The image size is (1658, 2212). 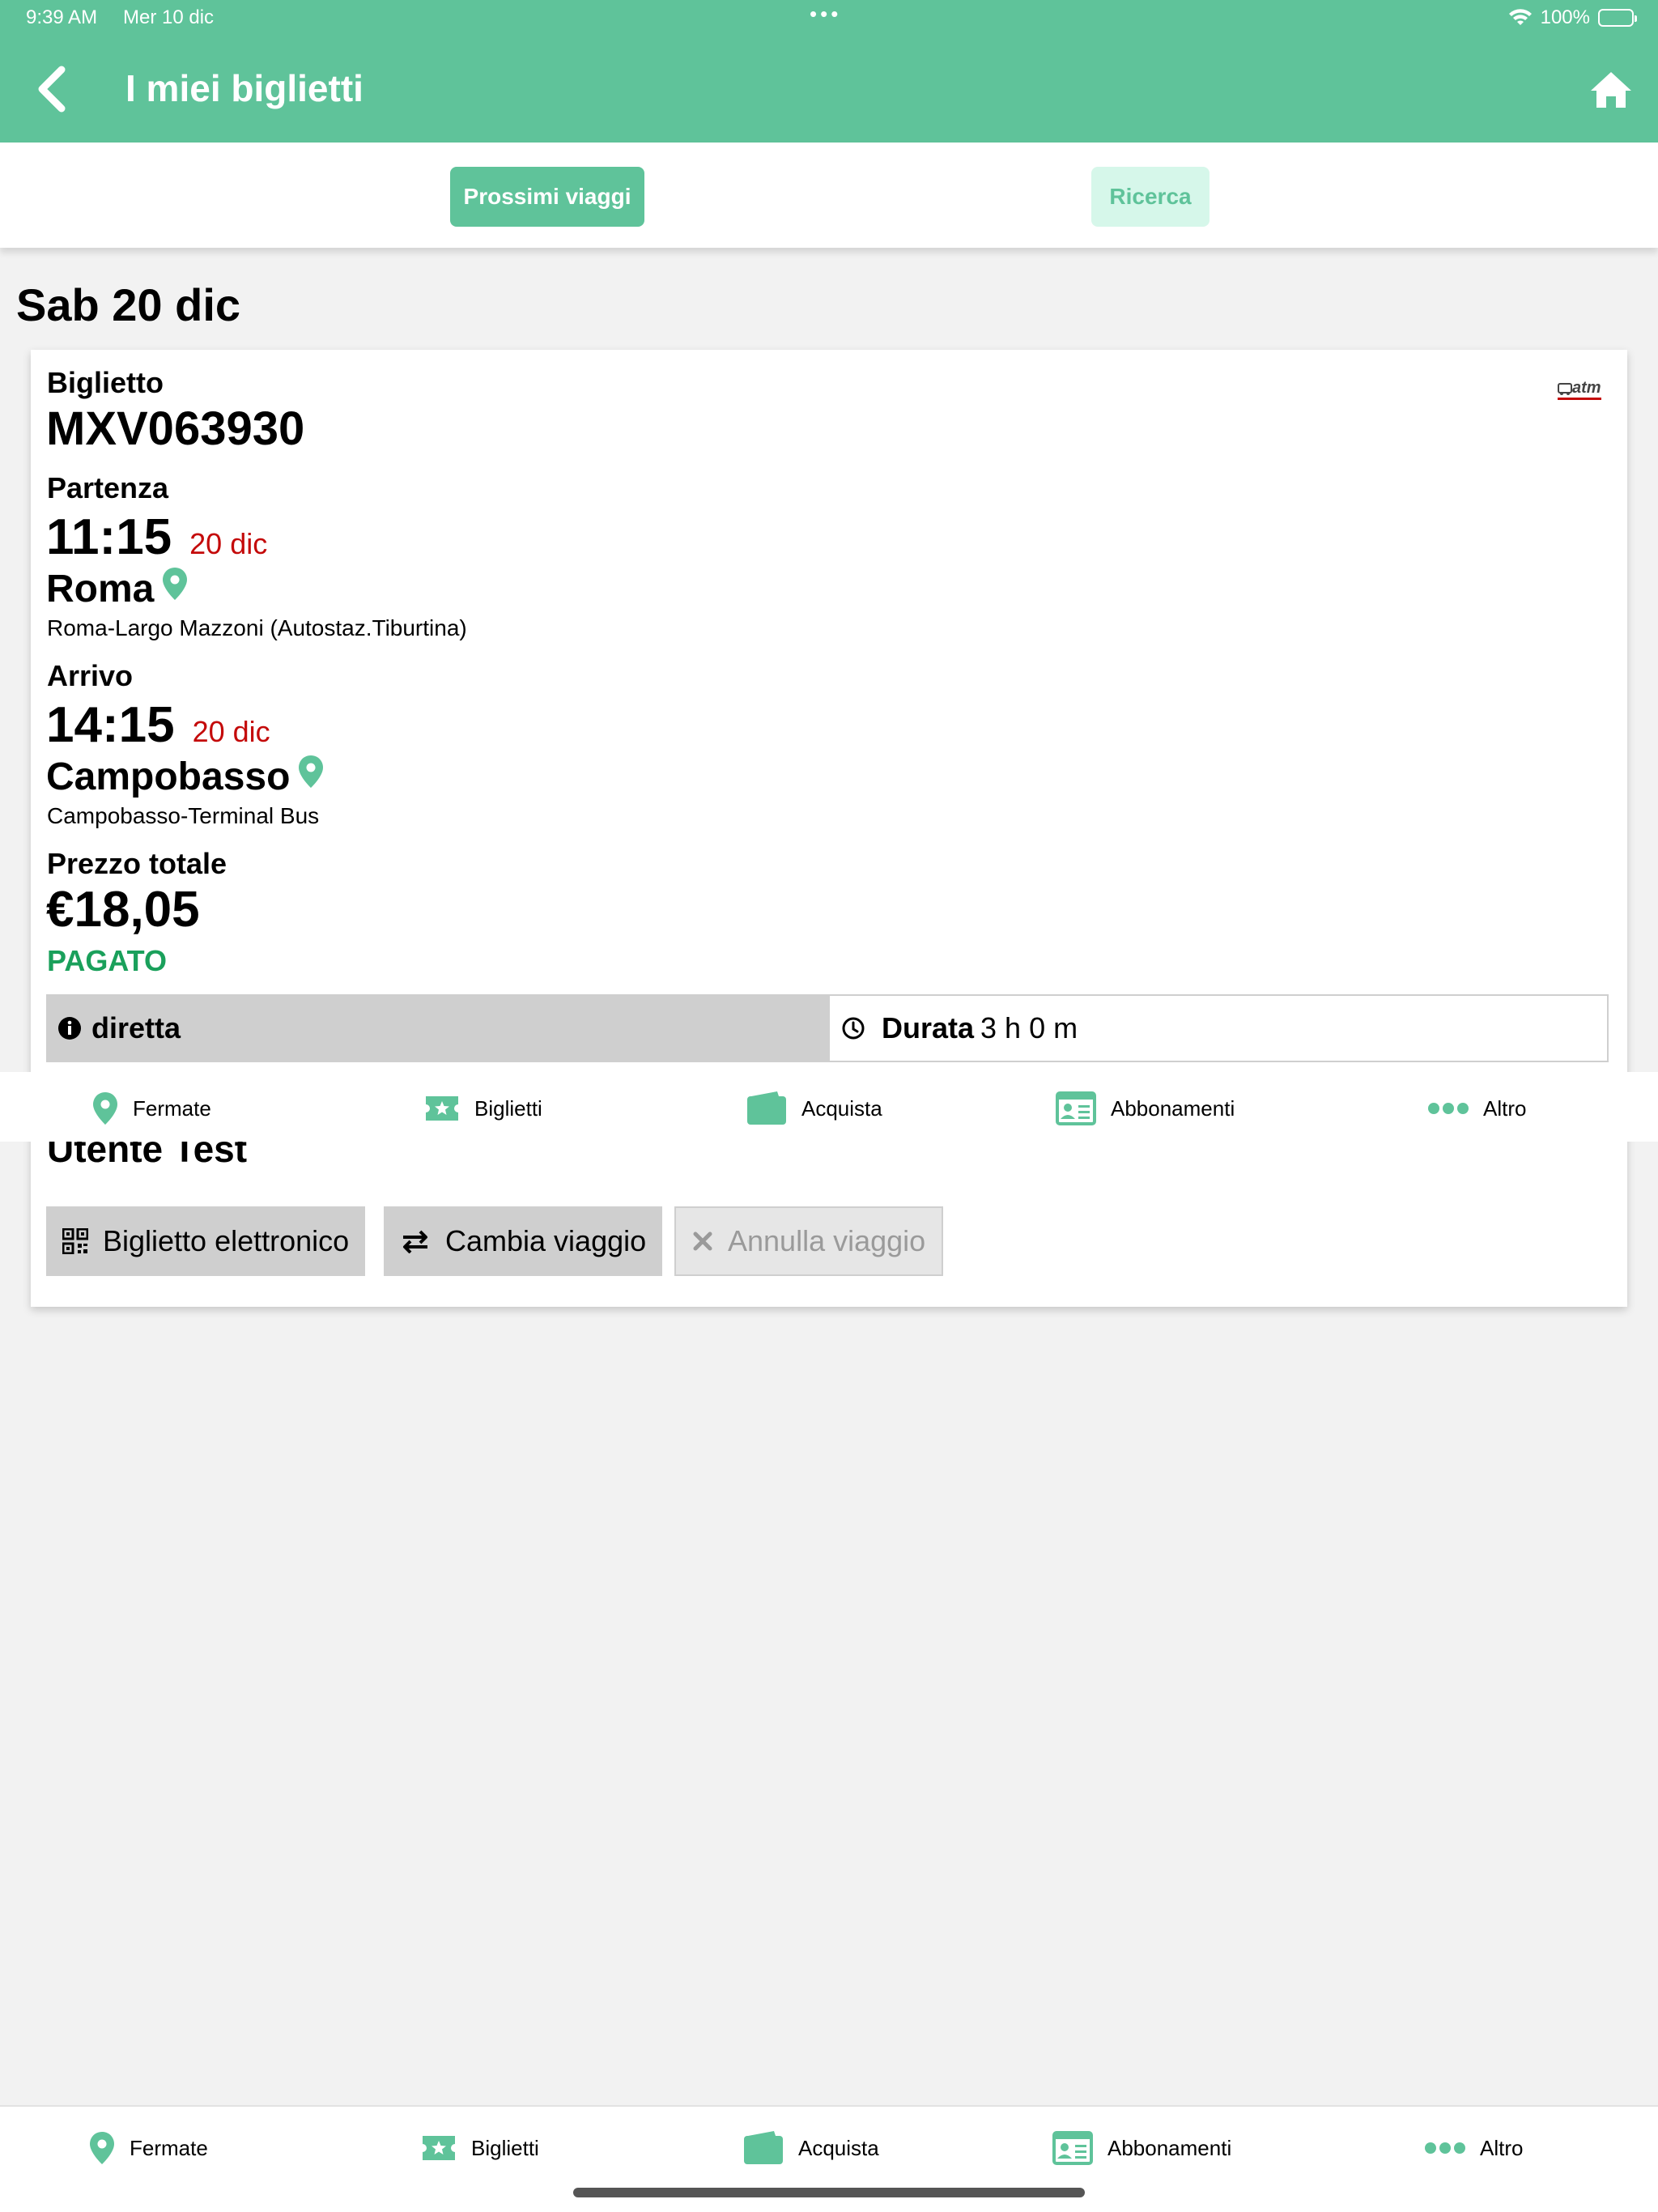 I want to click on departure-time: 11:15, so click(x=109, y=537).